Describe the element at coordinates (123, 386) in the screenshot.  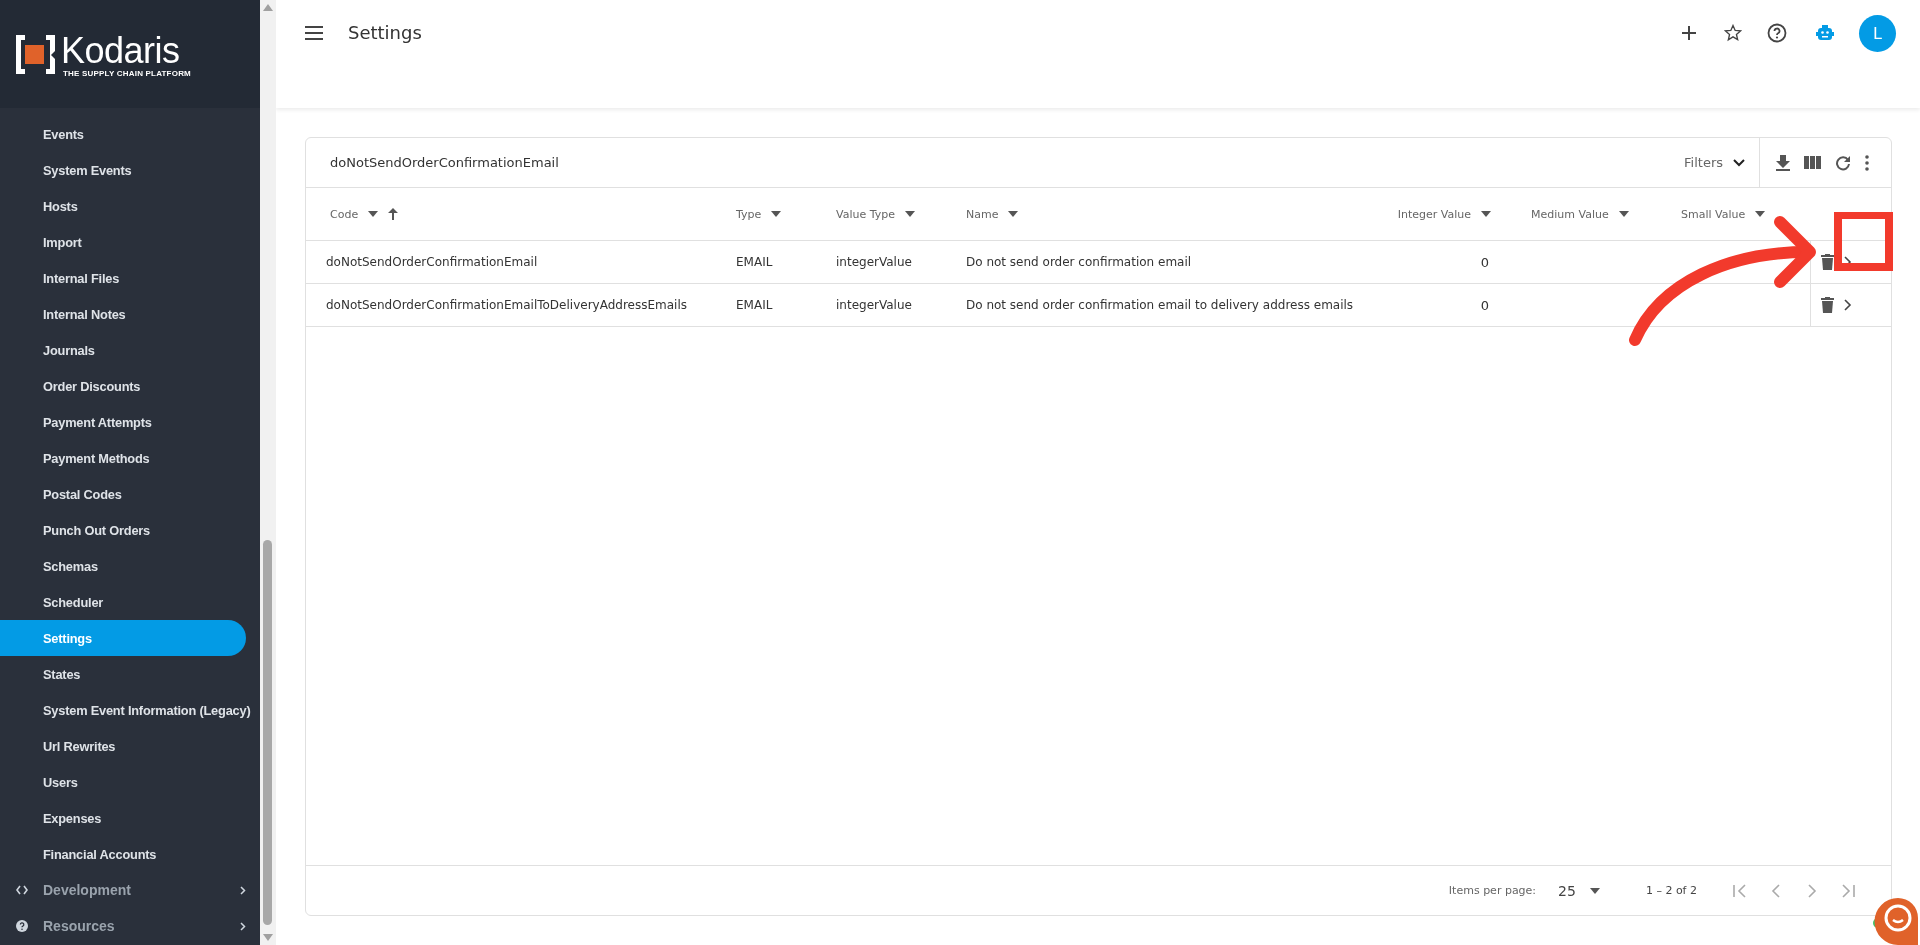
I see `sidebar-item: Order Discounts` at that location.